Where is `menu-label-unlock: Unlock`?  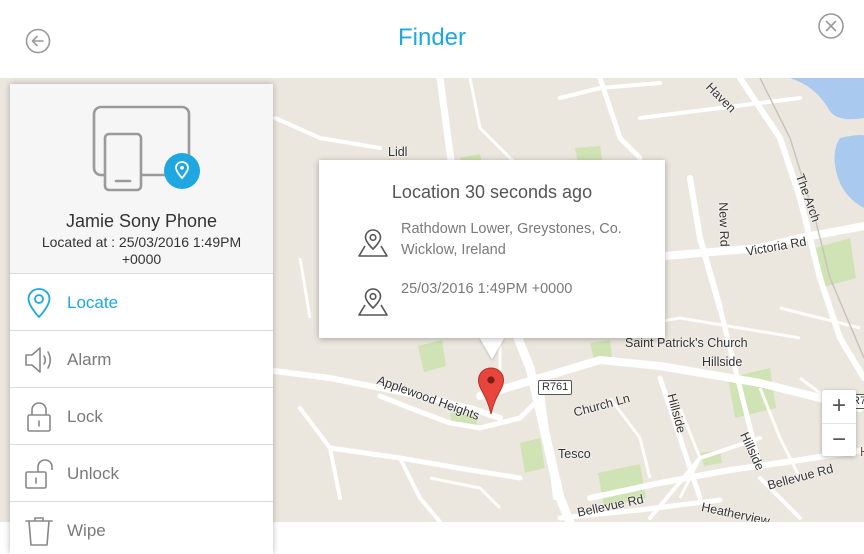
menu-label-unlock: Unlock is located at coordinates (93, 473).